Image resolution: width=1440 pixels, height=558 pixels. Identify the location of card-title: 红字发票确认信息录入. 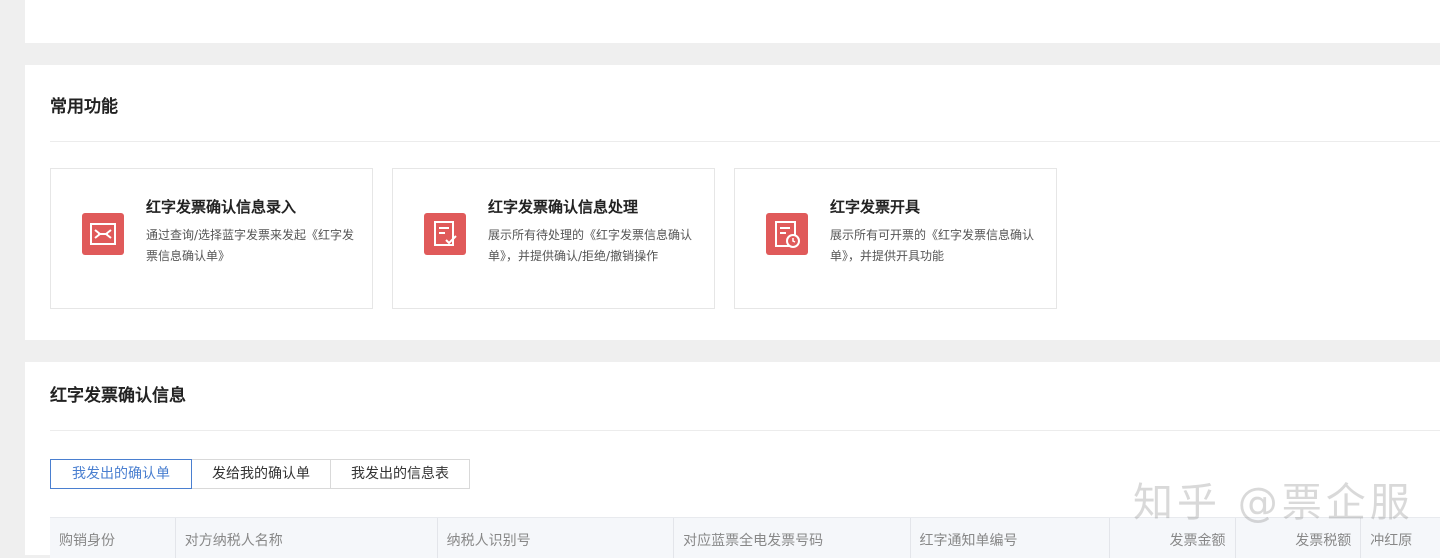
(221, 207).